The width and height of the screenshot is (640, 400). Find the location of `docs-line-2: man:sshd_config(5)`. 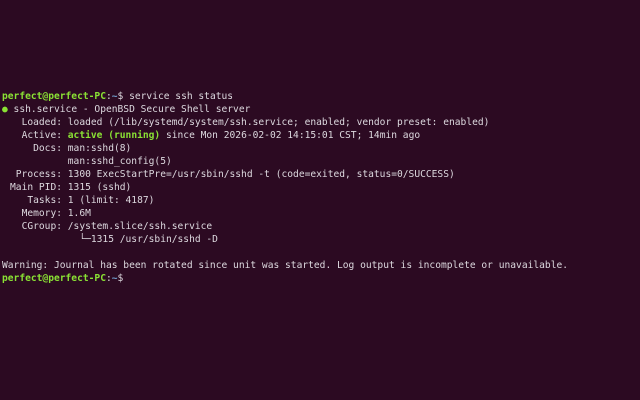

docs-line-2: man:sshd_config(5) is located at coordinates (321, 161).